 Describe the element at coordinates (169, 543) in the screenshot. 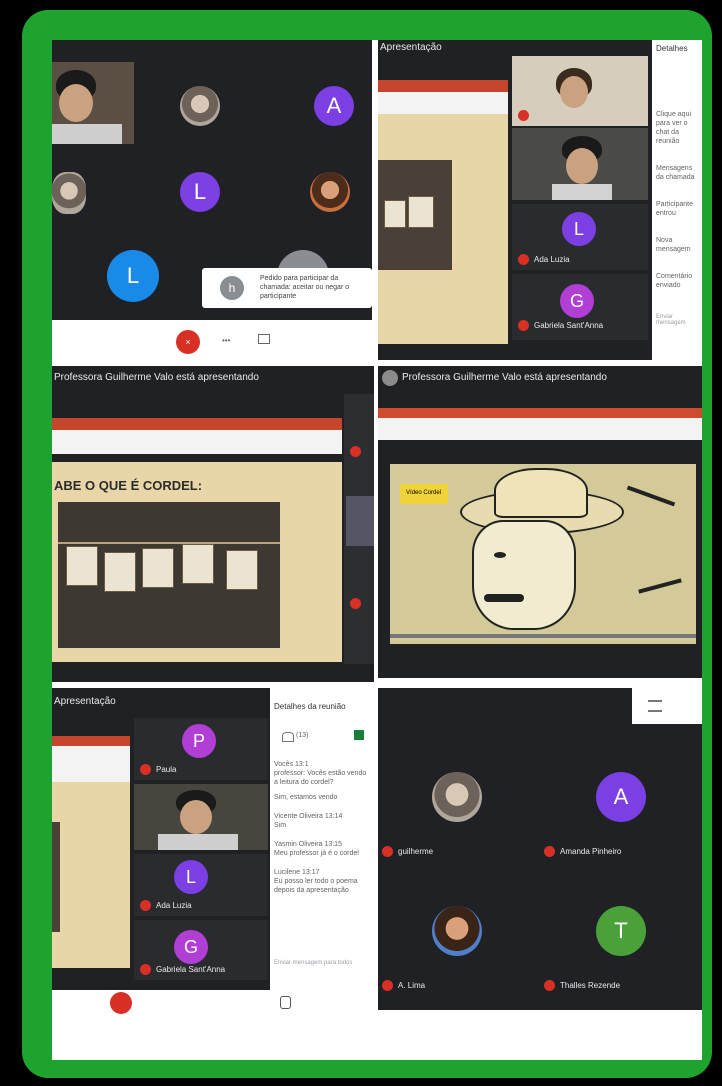

I see `clothesline` at that location.